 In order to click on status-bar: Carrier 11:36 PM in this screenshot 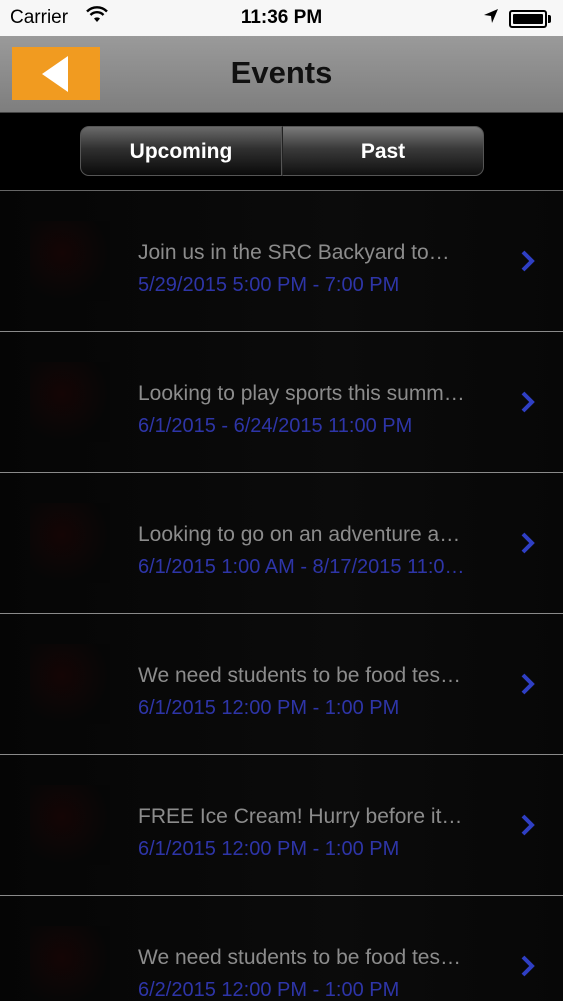, I will do `click(281, 18)`.